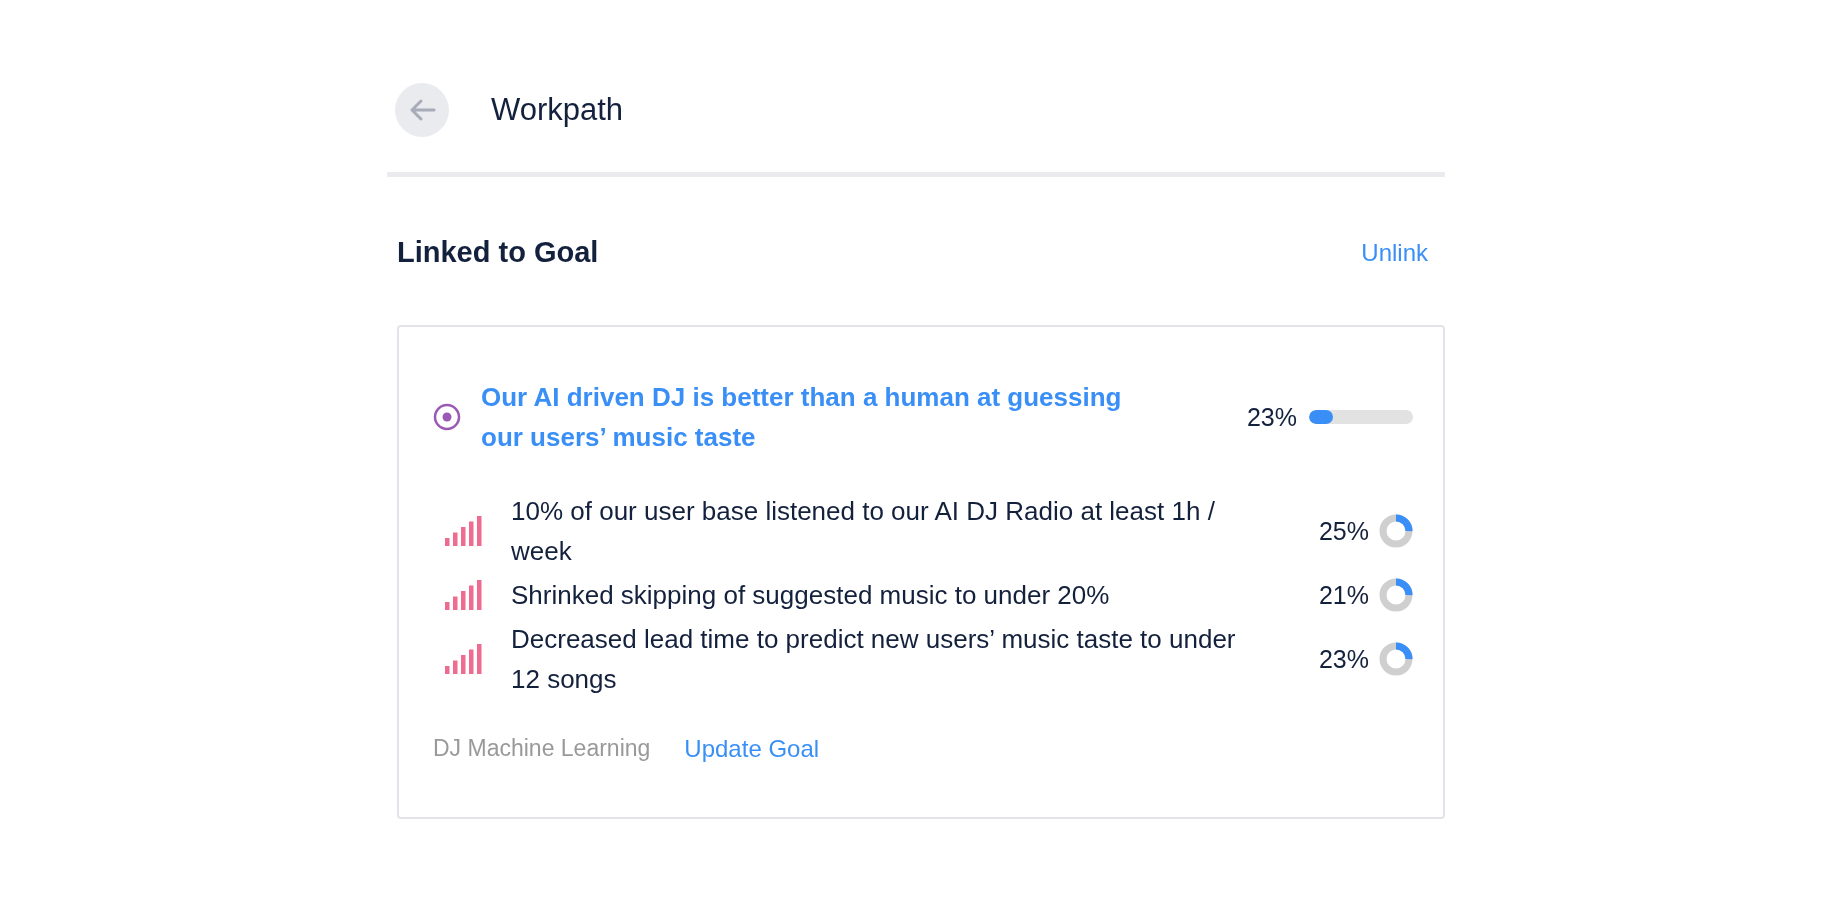 Image resolution: width=1840 pixels, height=900 pixels. What do you see at coordinates (874, 659) in the screenshot?
I see `key-result-text: Decreased lead time to predict new users’ music taste to under 12 songs` at bounding box center [874, 659].